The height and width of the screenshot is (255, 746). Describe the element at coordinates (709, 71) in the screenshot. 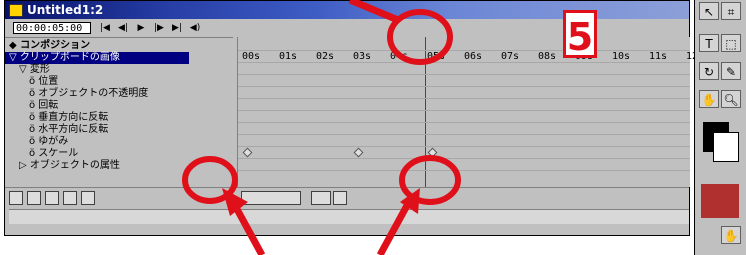

I see `rotate-icon: ↻` at that location.